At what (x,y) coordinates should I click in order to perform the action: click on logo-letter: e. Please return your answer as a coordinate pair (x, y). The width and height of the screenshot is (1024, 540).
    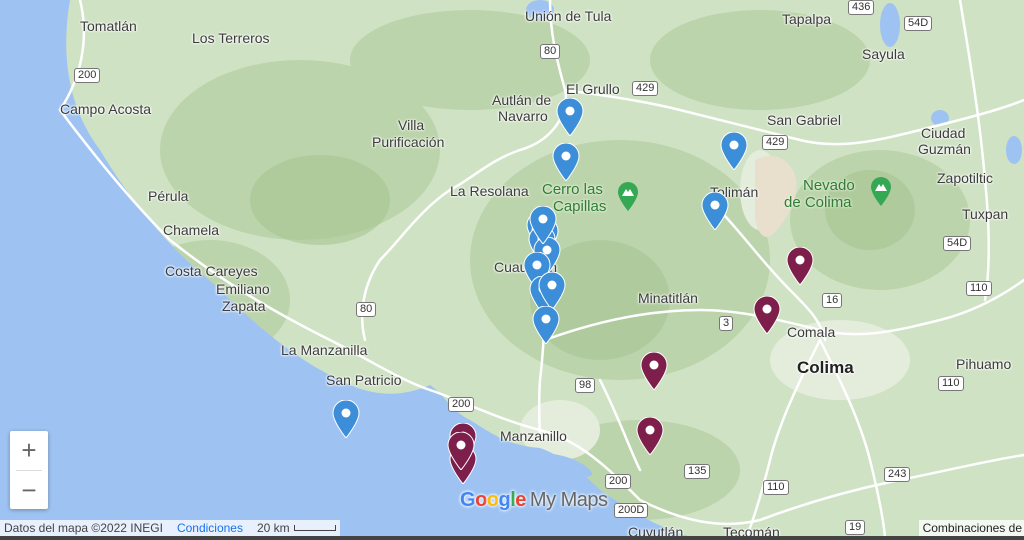
    Looking at the image, I should click on (520, 500).